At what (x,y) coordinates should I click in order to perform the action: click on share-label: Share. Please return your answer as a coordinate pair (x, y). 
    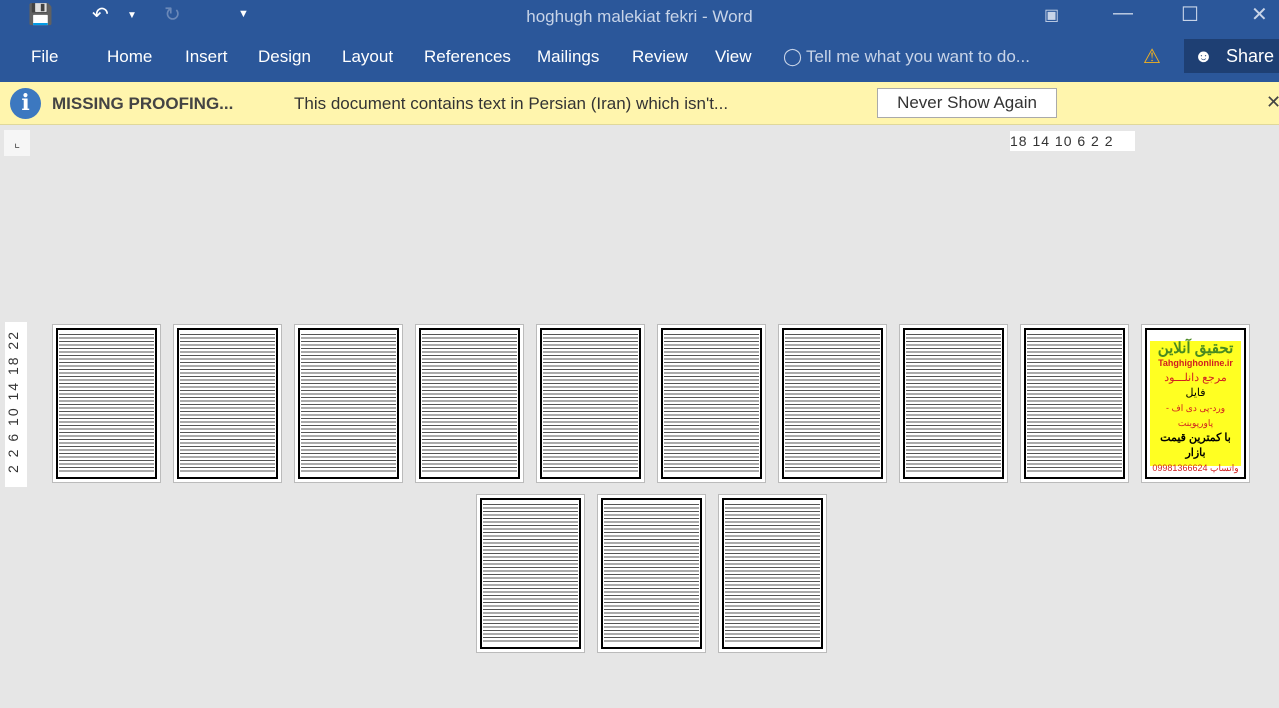
    Looking at the image, I should click on (1250, 56).